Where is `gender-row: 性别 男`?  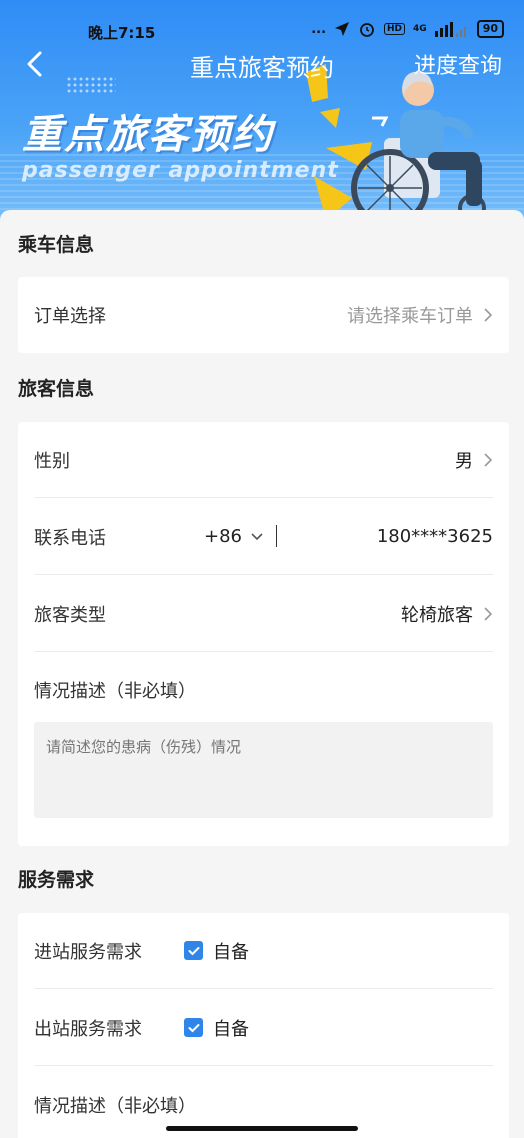 gender-row: 性别 男 is located at coordinates (263, 460).